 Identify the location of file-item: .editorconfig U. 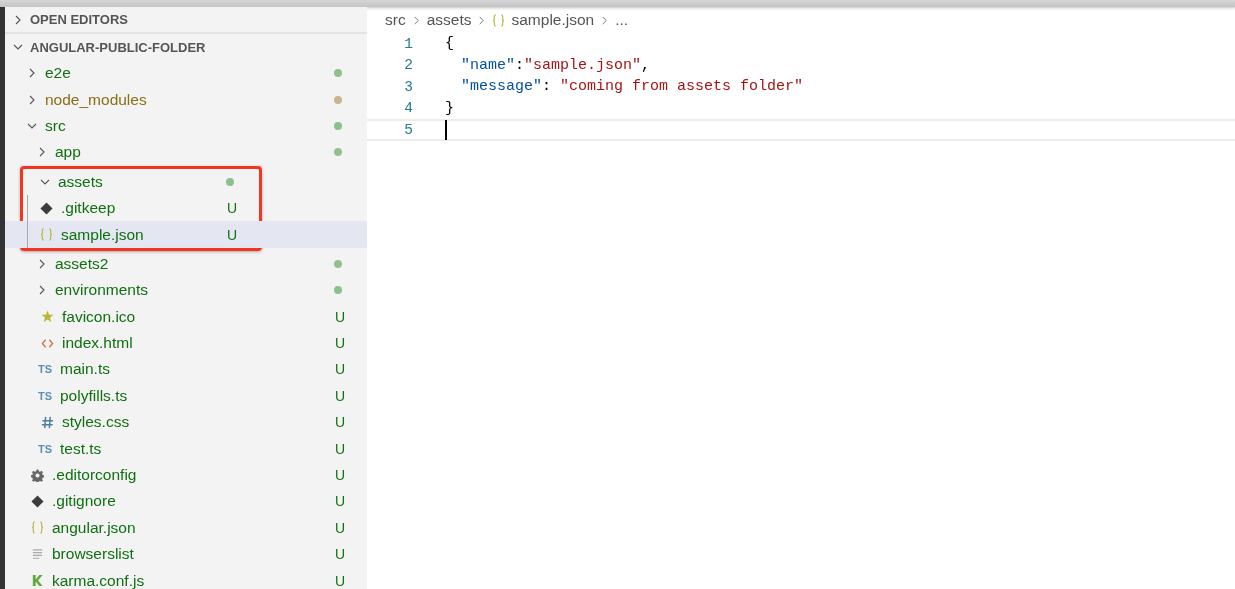
(186, 475).